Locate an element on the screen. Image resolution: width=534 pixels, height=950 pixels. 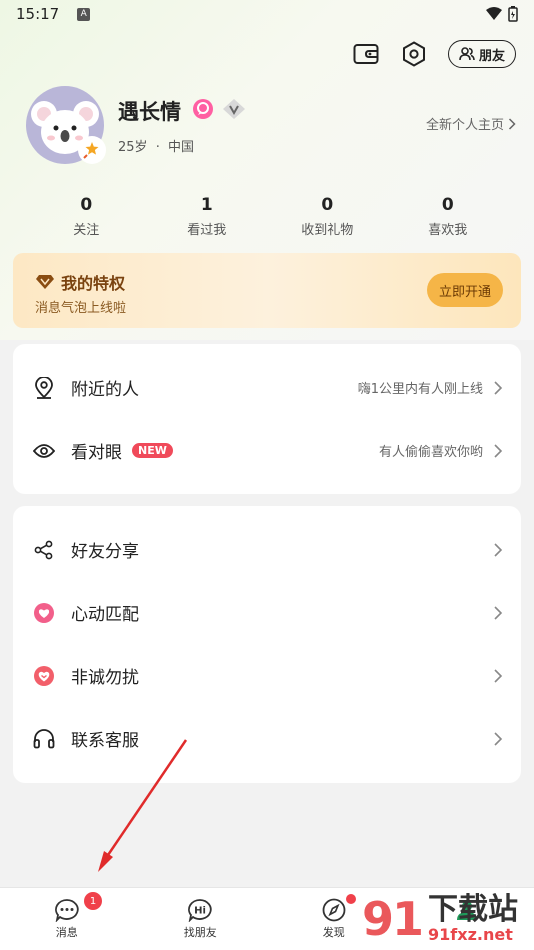
watermark: 91 下载站 91fxz.net is located at coordinates (448, 919).